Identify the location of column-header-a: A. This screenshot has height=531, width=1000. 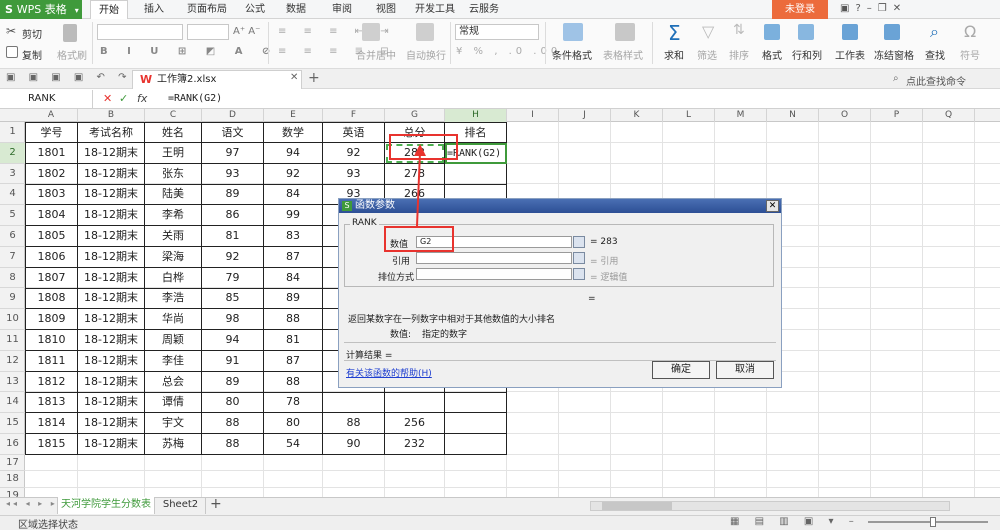
(51, 115).